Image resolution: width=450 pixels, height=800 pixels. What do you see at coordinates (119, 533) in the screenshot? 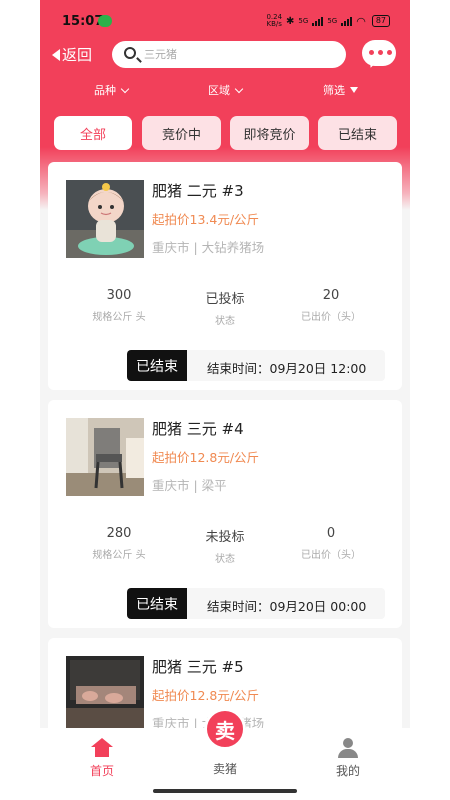
I see `stat-spec-value: 280` at bounding box center [119, 533].